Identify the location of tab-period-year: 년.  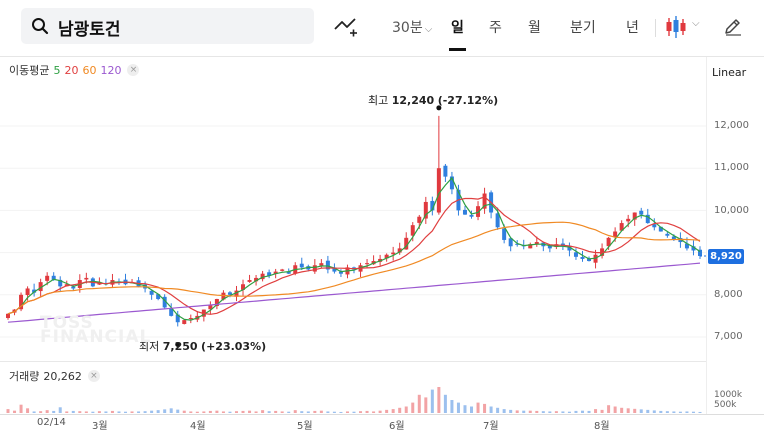
(632, 27).